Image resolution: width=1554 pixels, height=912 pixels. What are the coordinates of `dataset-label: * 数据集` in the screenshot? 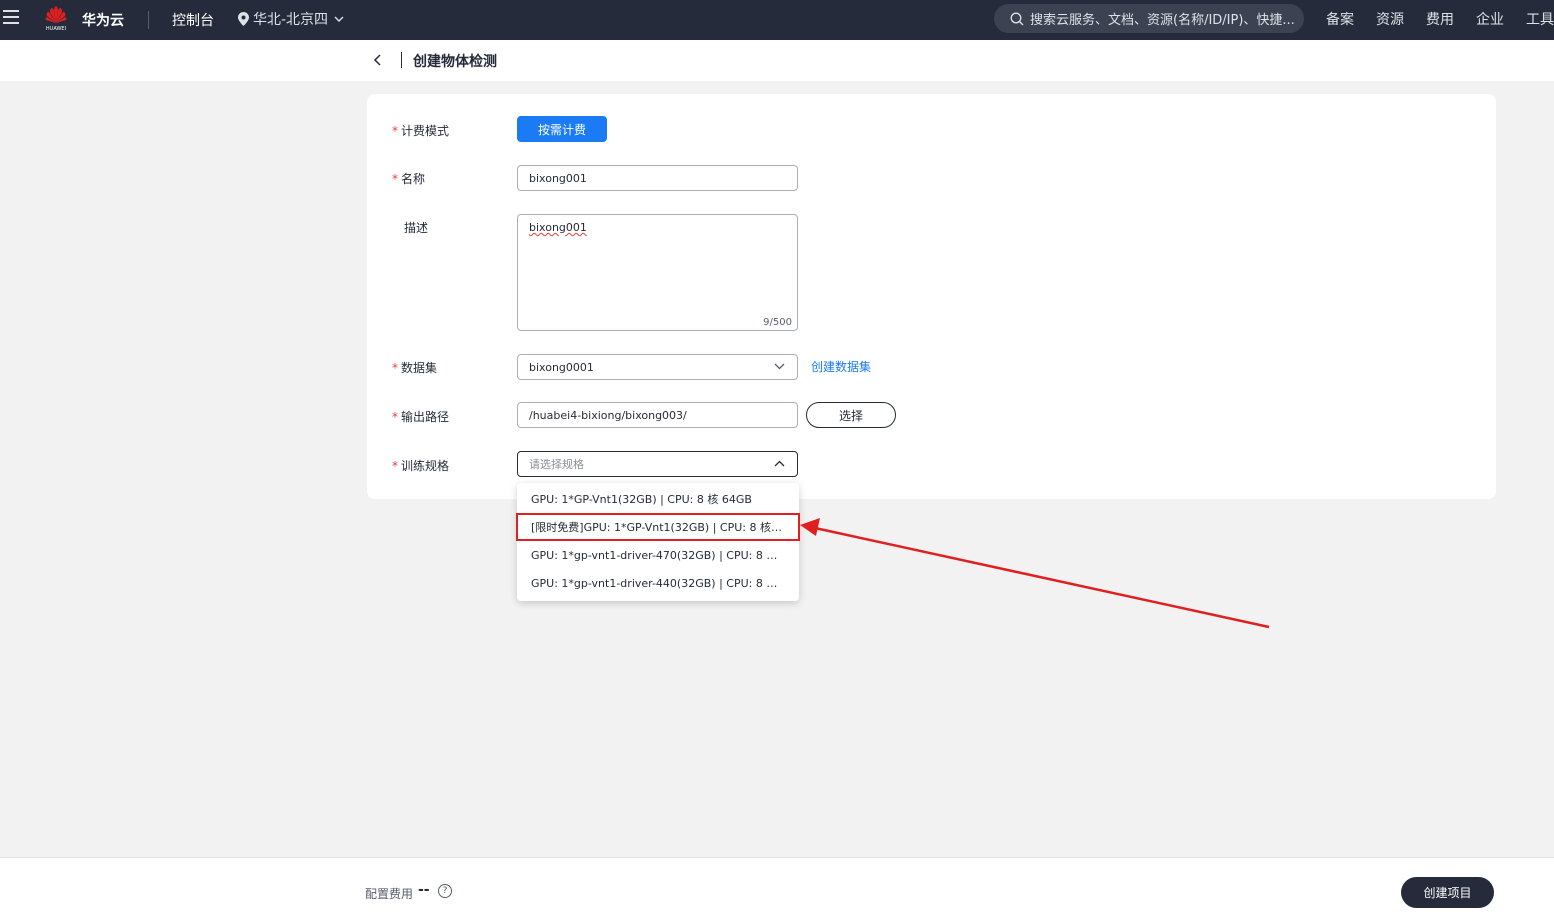 It's located at (415, 368).